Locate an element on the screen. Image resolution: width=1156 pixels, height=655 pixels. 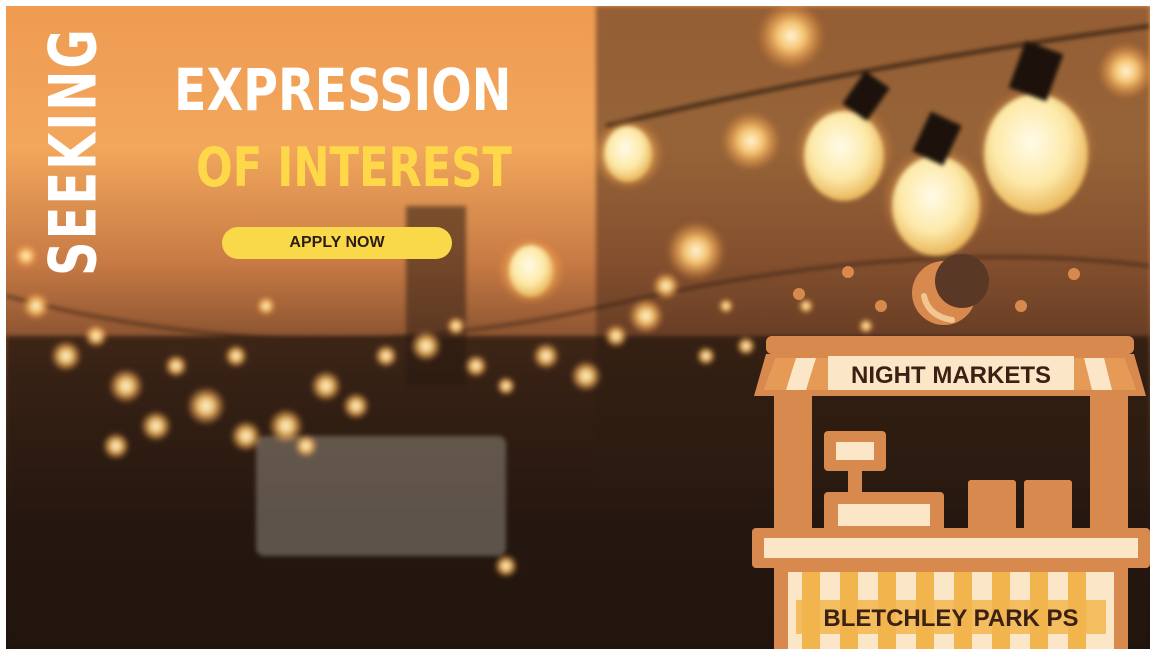
headline-of-interest: OF INTEREST is located at coordinates (354, 167).